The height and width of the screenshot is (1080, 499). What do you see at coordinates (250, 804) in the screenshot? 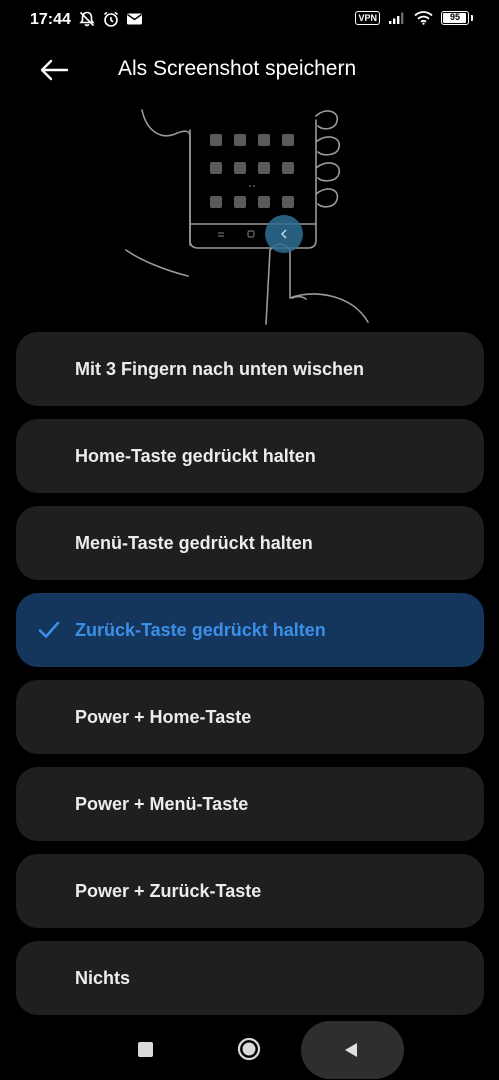
I see `option-item: Power + Menü-Taste` at bounding box center [250, 804].